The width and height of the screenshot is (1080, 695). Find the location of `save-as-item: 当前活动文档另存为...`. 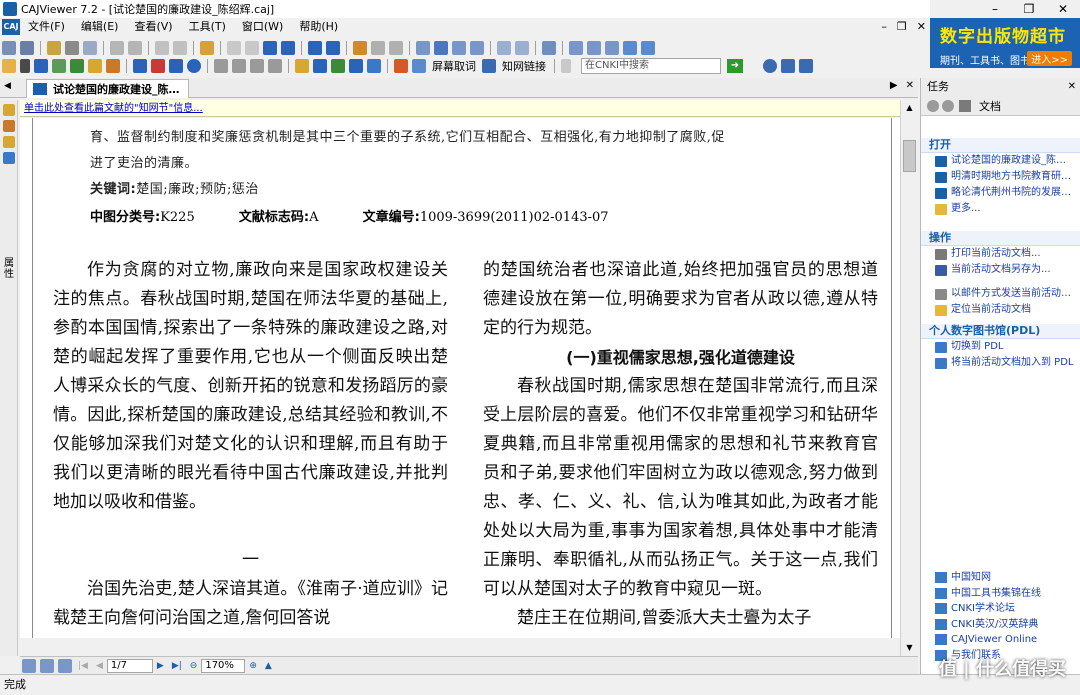

save-as-item: 当前活动文档另存为... is located at coordinates (1000, 270).